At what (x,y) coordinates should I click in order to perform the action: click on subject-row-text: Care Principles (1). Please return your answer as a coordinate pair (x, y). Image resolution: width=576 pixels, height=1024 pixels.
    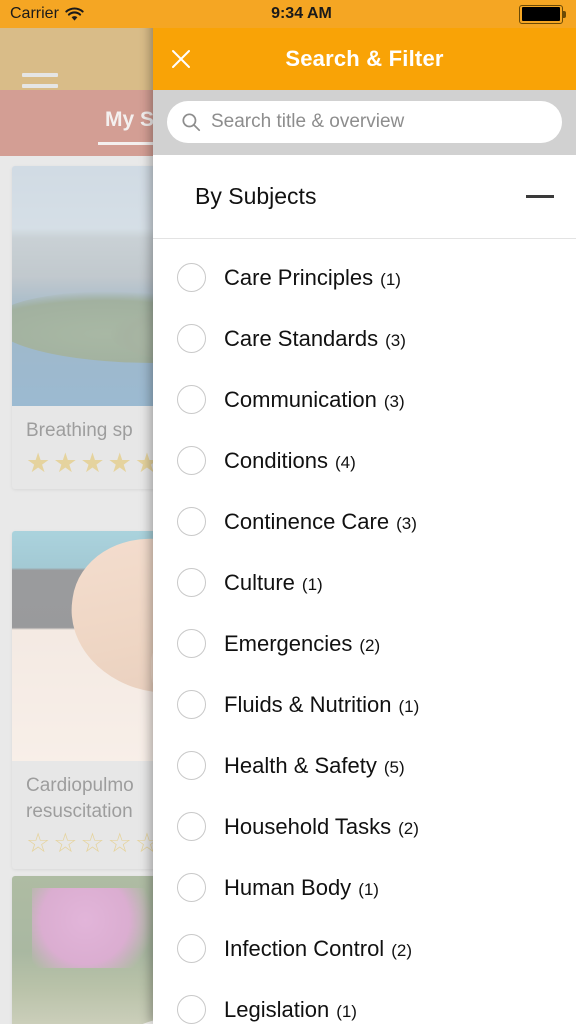
    Looking at the image, I should click on (312, 278).